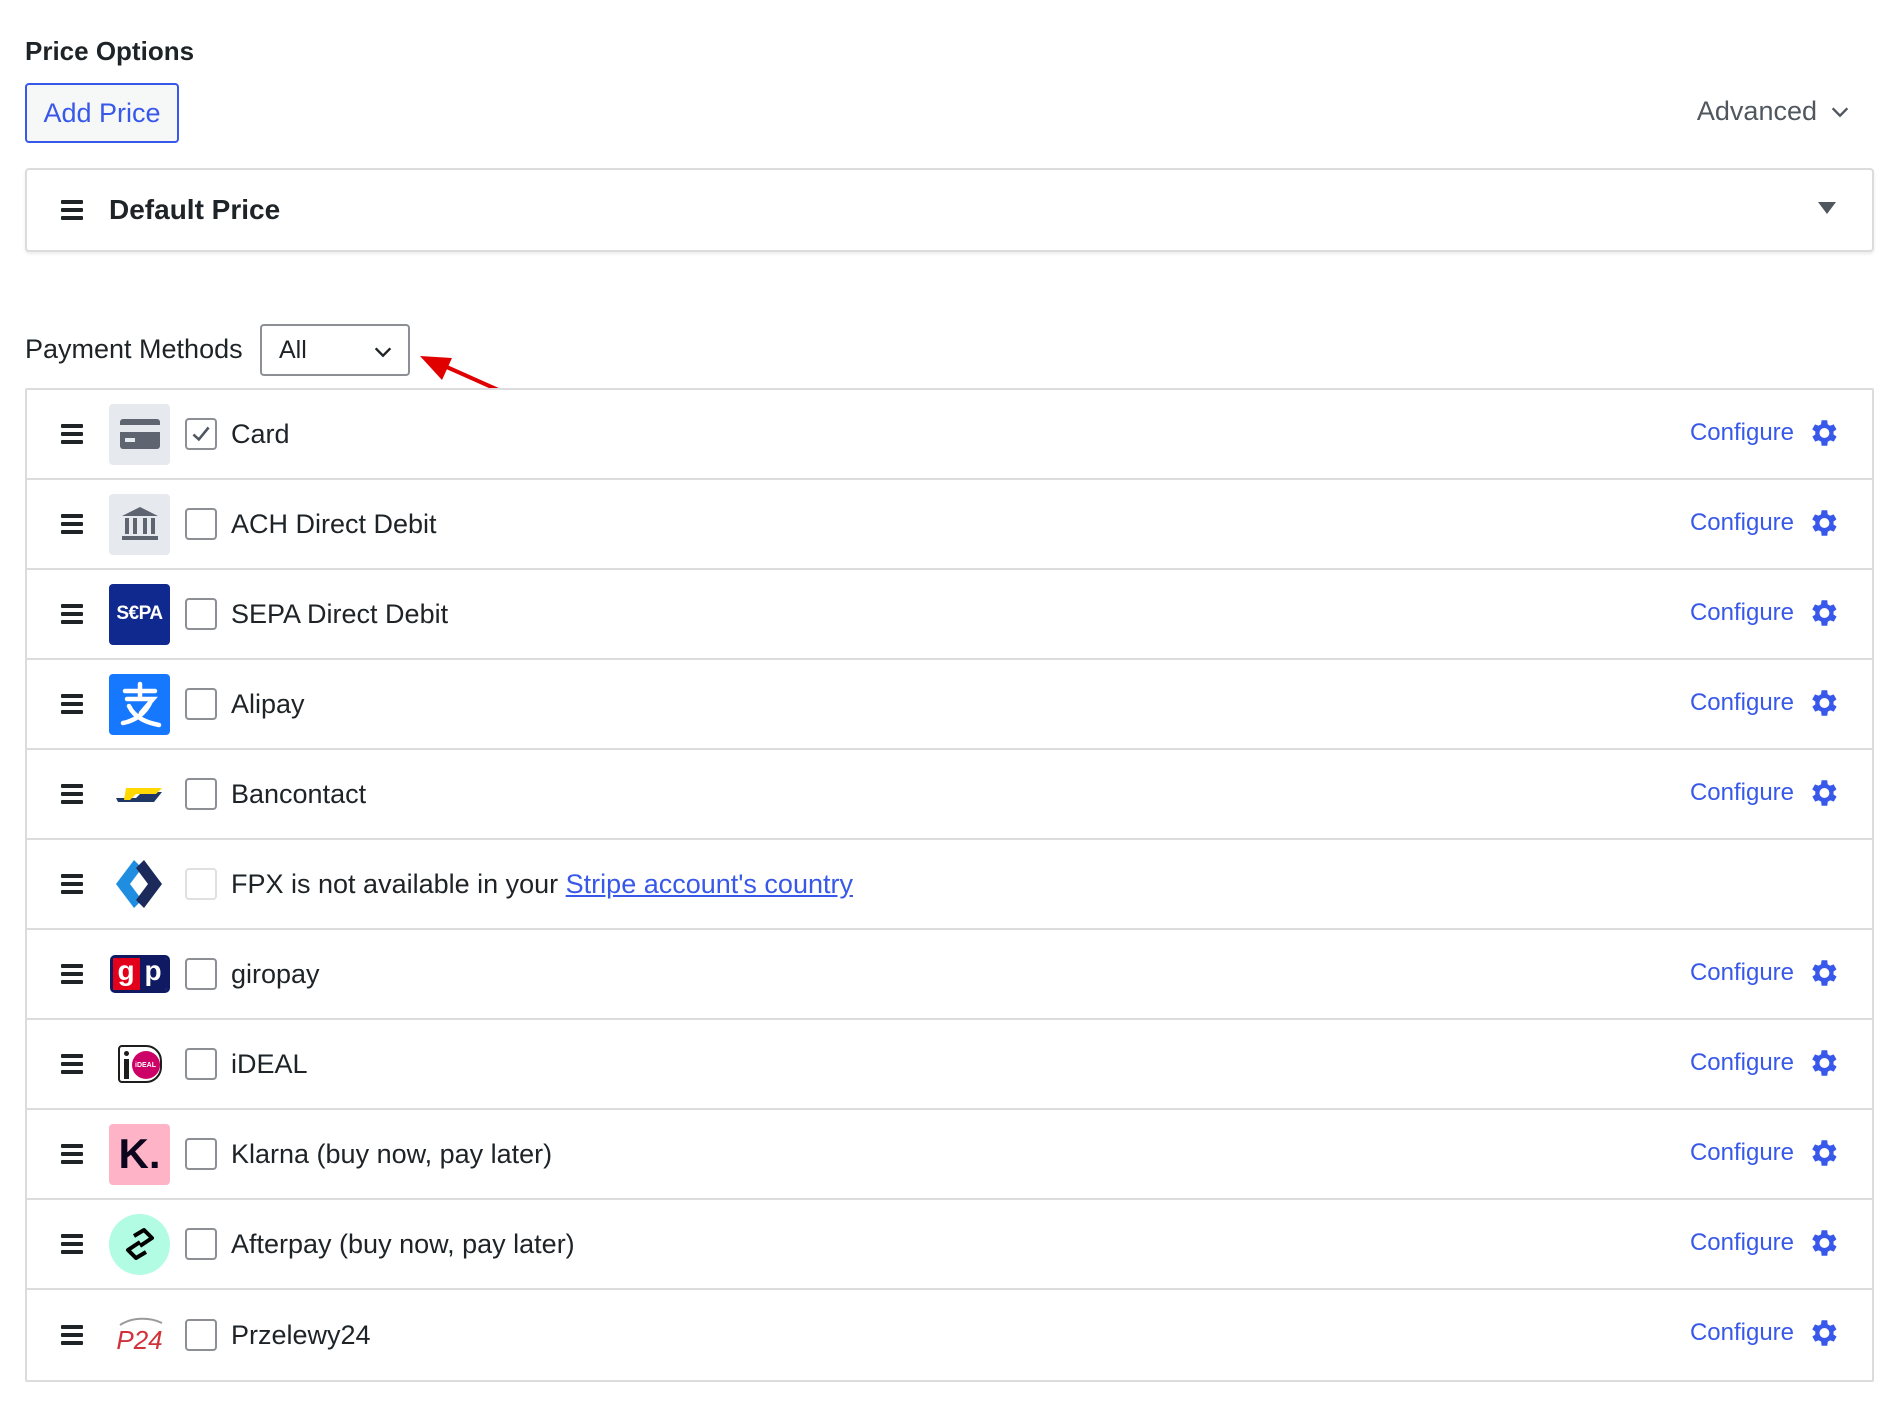 This screenshot has width=1885, height=1401. I want to click on stripe-country-link: Stripe account's country, so click(709, 884).